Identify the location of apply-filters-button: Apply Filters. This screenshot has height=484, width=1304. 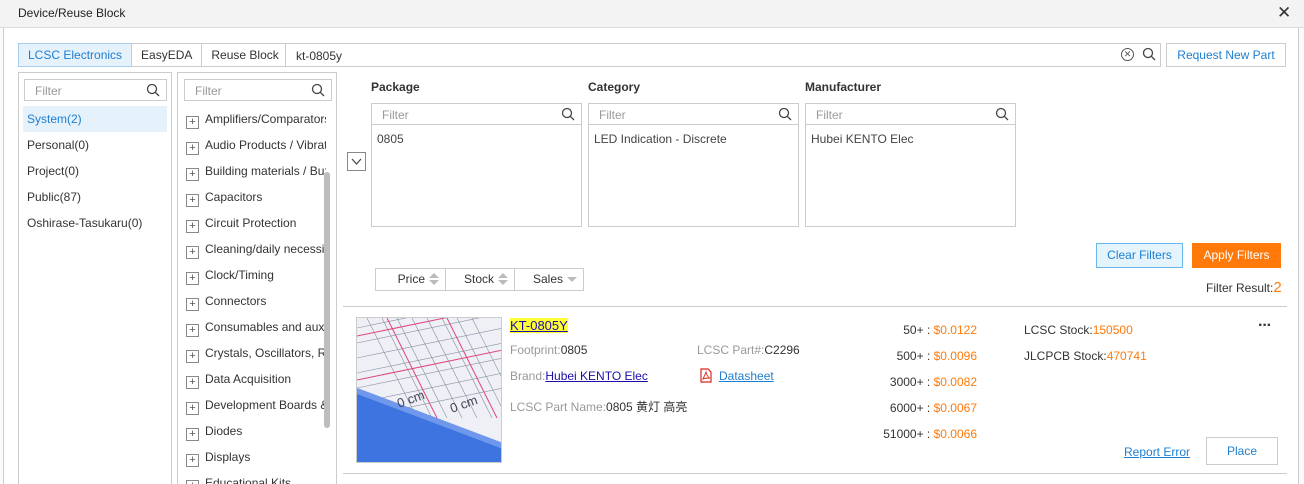
(1236, 255).